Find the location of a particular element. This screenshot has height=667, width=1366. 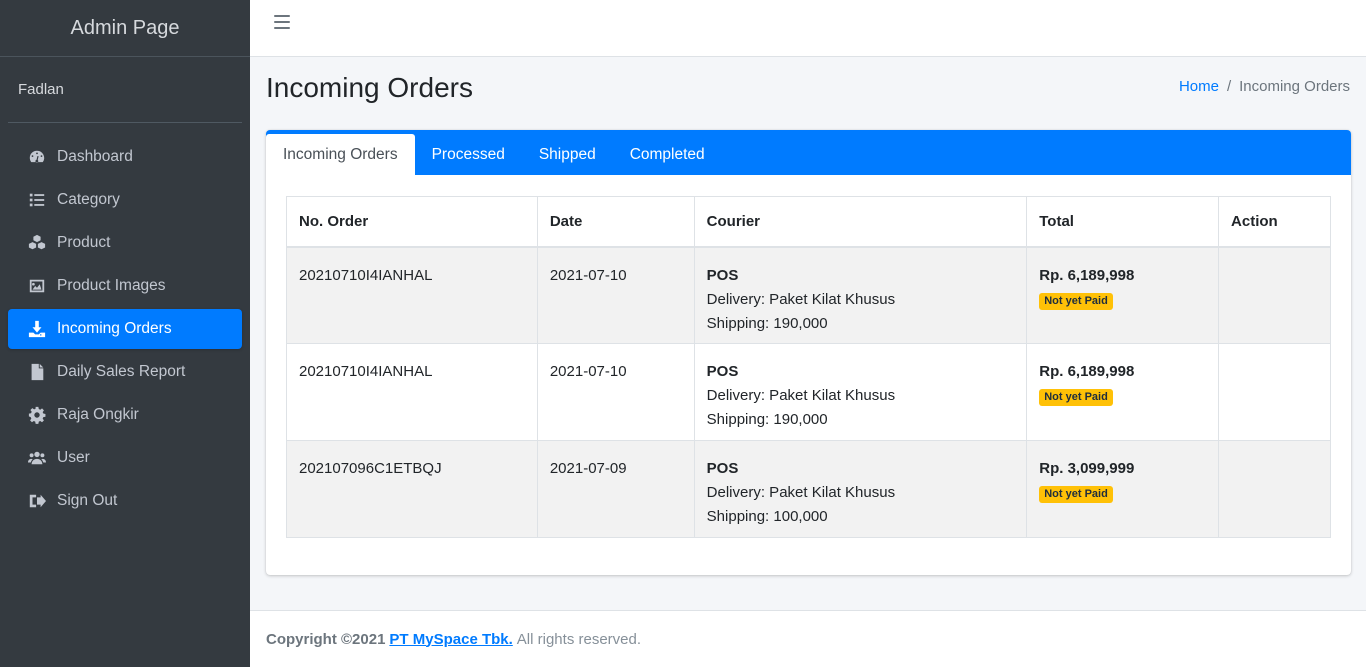

sidebar-item-label: Sign Out is located at coordinates (87, 500).